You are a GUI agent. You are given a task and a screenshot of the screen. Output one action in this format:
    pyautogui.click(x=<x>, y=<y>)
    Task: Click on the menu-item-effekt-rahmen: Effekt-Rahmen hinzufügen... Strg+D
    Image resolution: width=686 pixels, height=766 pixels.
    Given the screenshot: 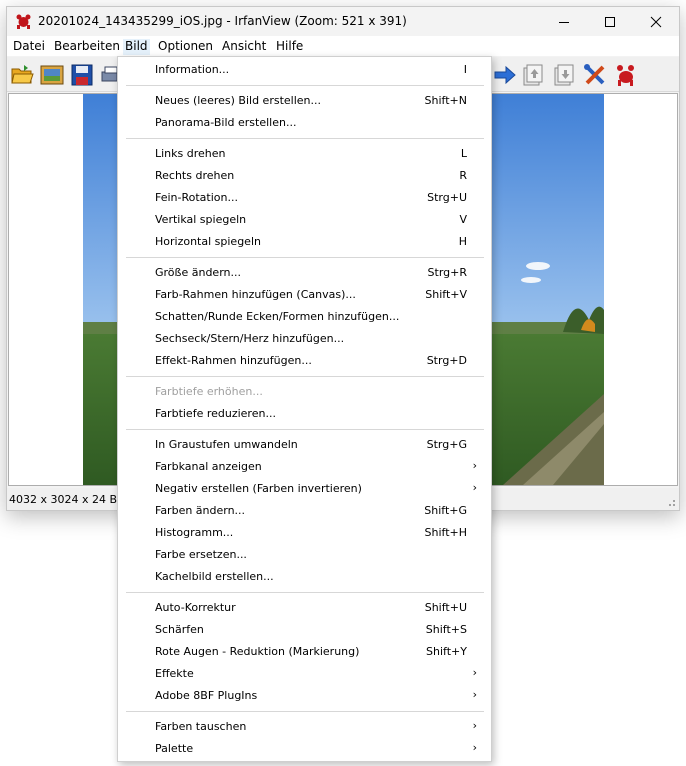 What is the action you would take?
    pyautogui.click(x=304, y=361)
    